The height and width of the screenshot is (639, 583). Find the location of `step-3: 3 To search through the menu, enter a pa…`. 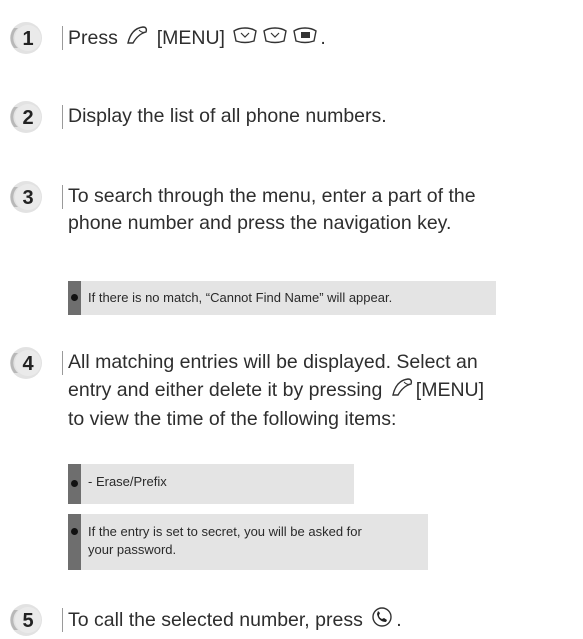

step-3: 3 To search through the menu, enter a pa… is located at coordinates (291, 219).